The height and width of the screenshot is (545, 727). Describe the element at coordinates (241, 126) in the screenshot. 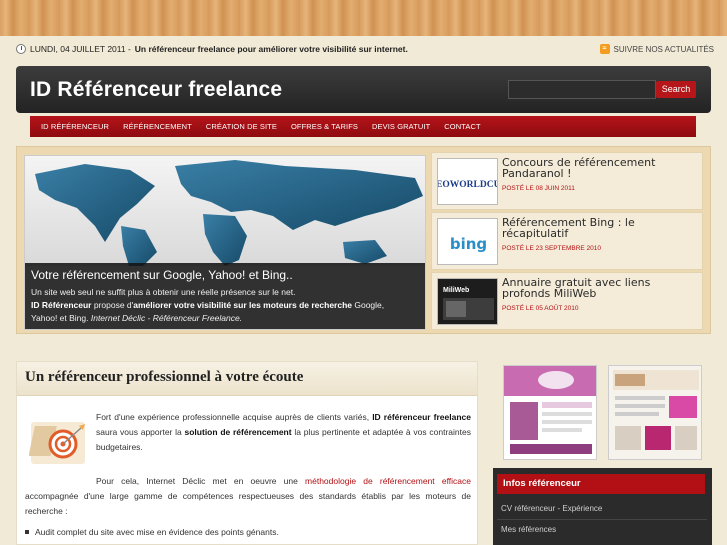

I see `nav-item-creation-de-site: CRÉATION DE SITE` at that location.